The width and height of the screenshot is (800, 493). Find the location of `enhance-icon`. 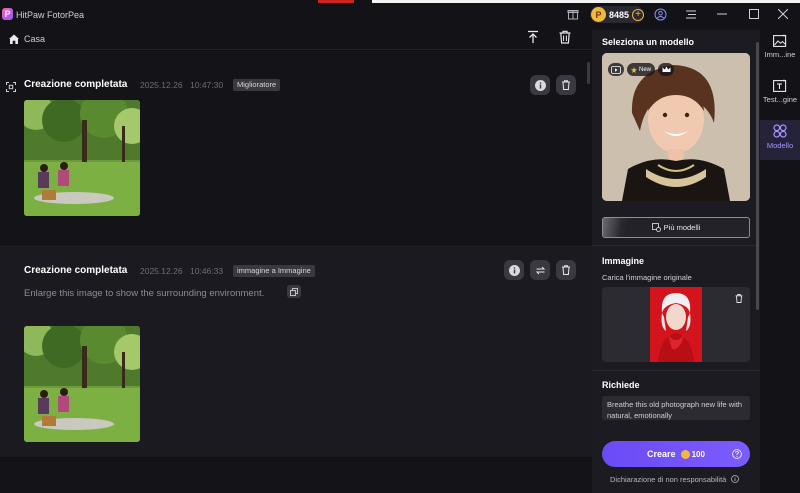

enhance-icon is located at coordinates (11, 85).